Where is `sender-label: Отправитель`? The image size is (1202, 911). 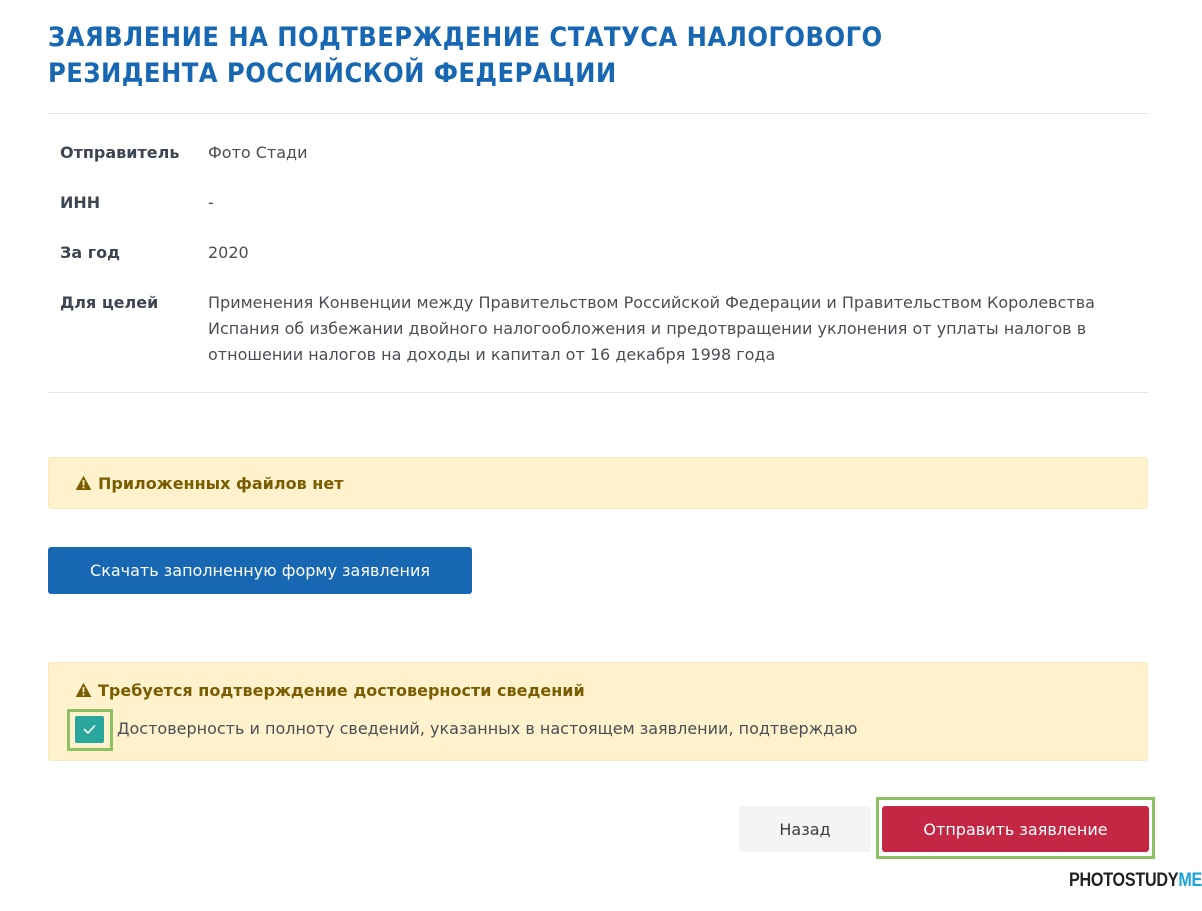 sender-label: Отправитель is located at coordinates (120, 152).